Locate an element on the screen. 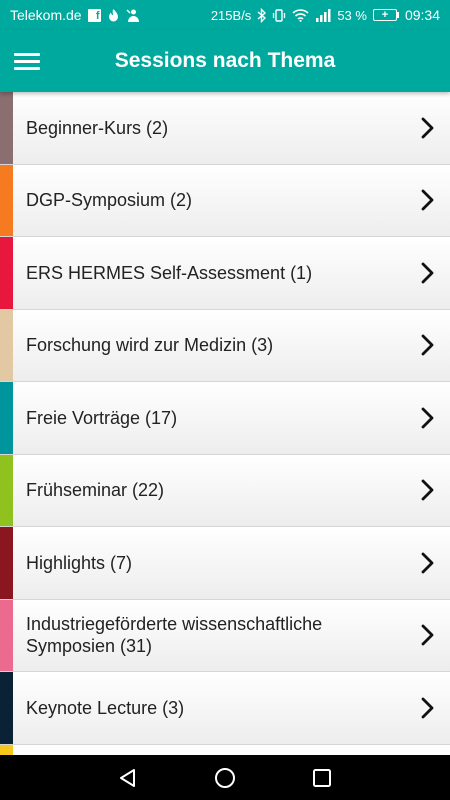  back-triangle-icon is located at coordinates (128, 777).